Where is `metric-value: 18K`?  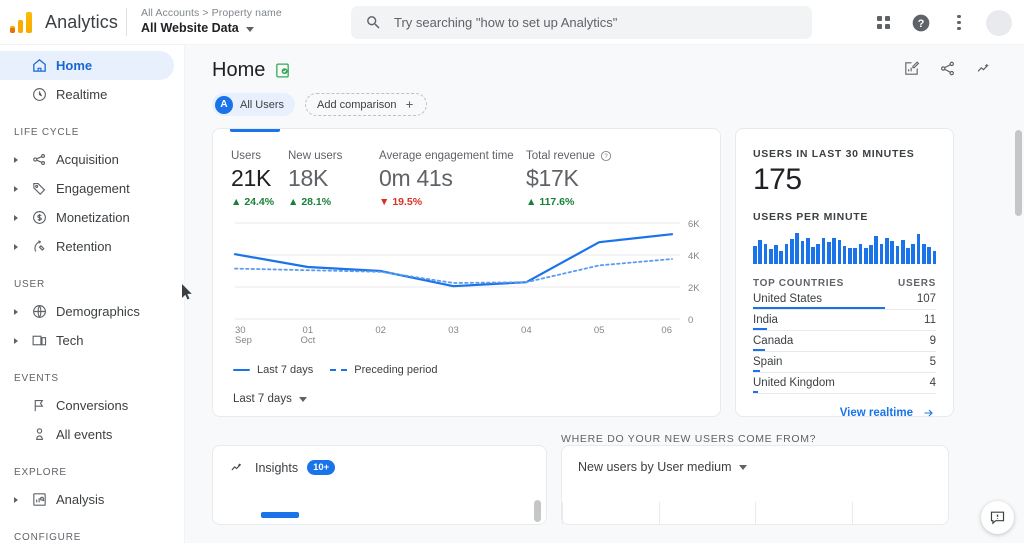 metric-value: 18K is located at coordinates (308, 178).